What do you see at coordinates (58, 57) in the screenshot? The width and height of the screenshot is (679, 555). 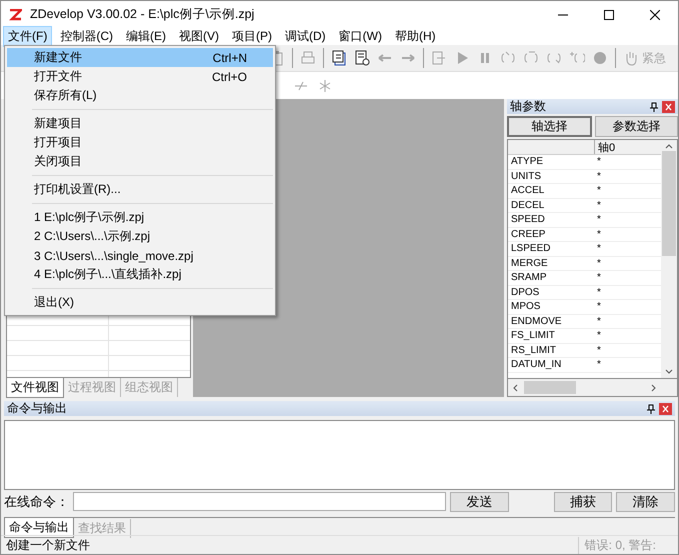 I see `menu-item-label: 新建文件` at bounding box center [58, 57].